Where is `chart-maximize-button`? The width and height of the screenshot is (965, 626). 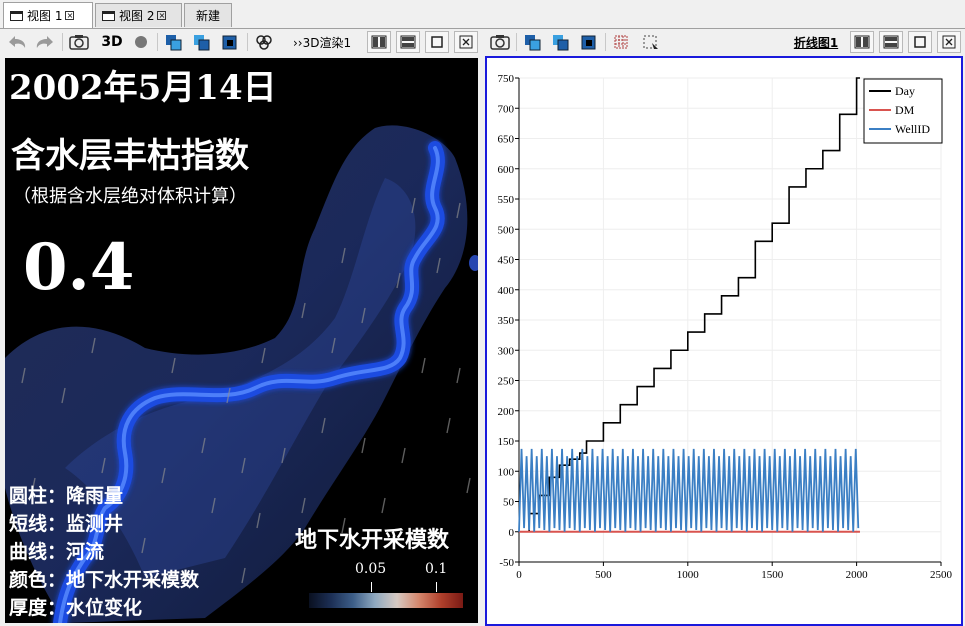
chart-maximize-button is located at coordinates (920, 42).